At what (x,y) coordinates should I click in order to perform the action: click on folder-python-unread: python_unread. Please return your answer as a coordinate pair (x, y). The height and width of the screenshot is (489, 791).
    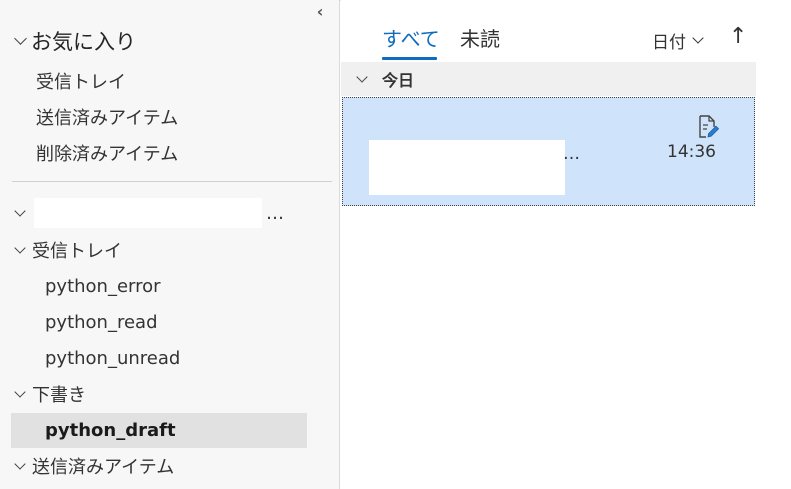
    Looking at the image, I should click on (112, 358).